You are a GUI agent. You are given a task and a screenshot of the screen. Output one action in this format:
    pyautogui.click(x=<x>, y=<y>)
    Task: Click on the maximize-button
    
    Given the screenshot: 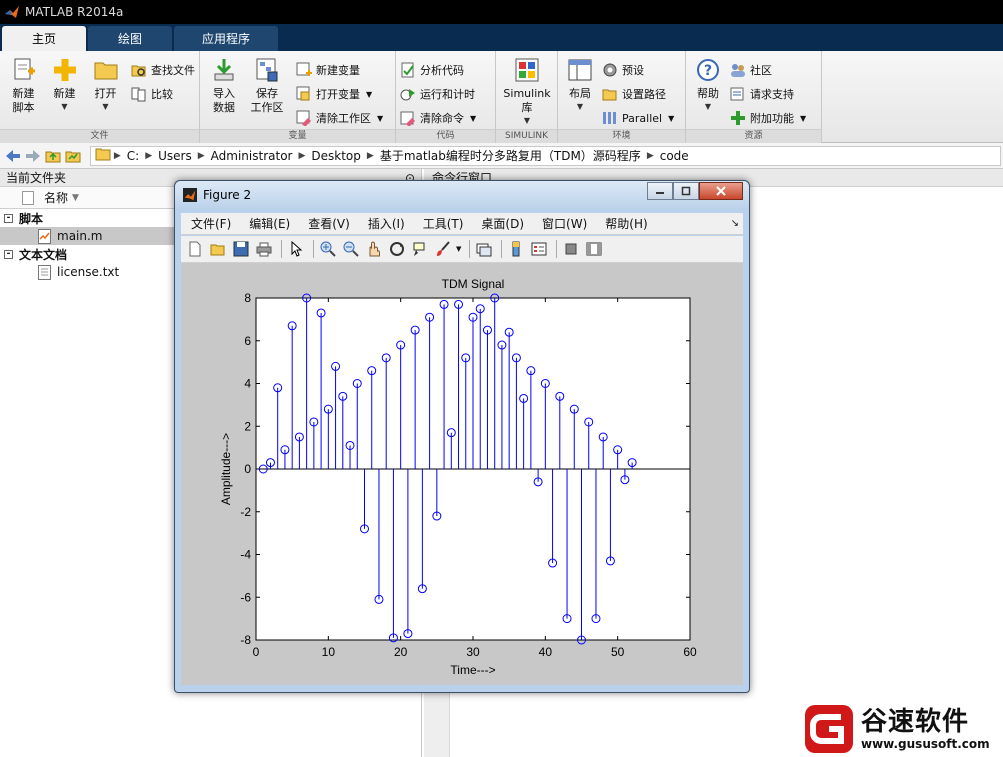 What is the action you would take?
    pyautogui.click(x=686, y=191)
    